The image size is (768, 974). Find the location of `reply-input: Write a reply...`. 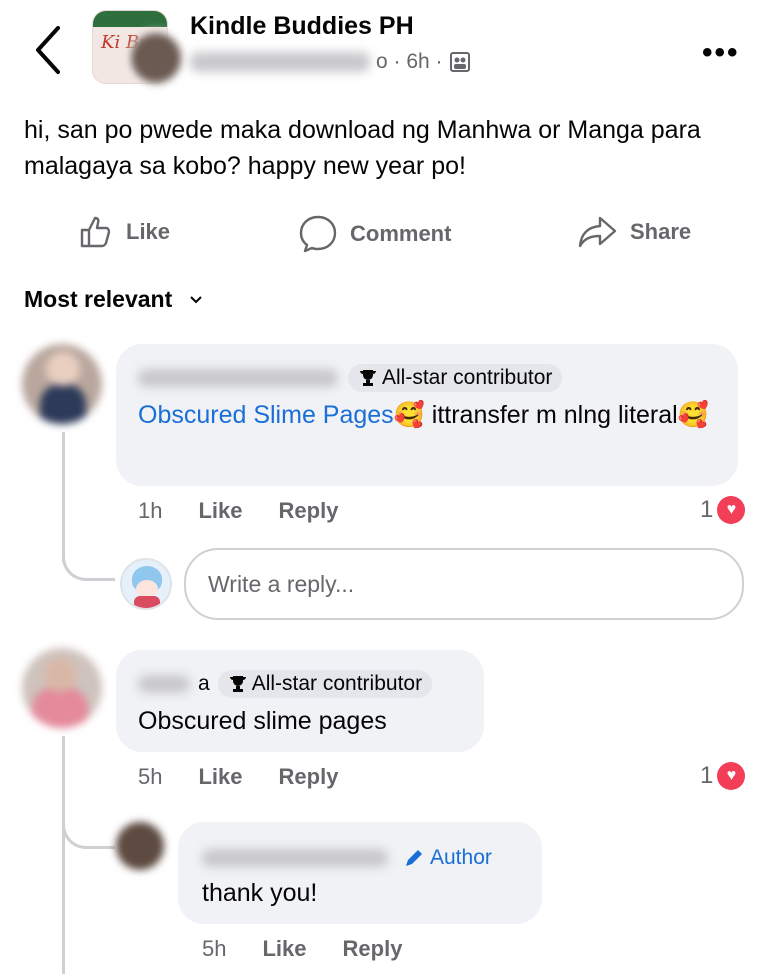

reply-input: Write a reply... is located at coordinates (464, 584).